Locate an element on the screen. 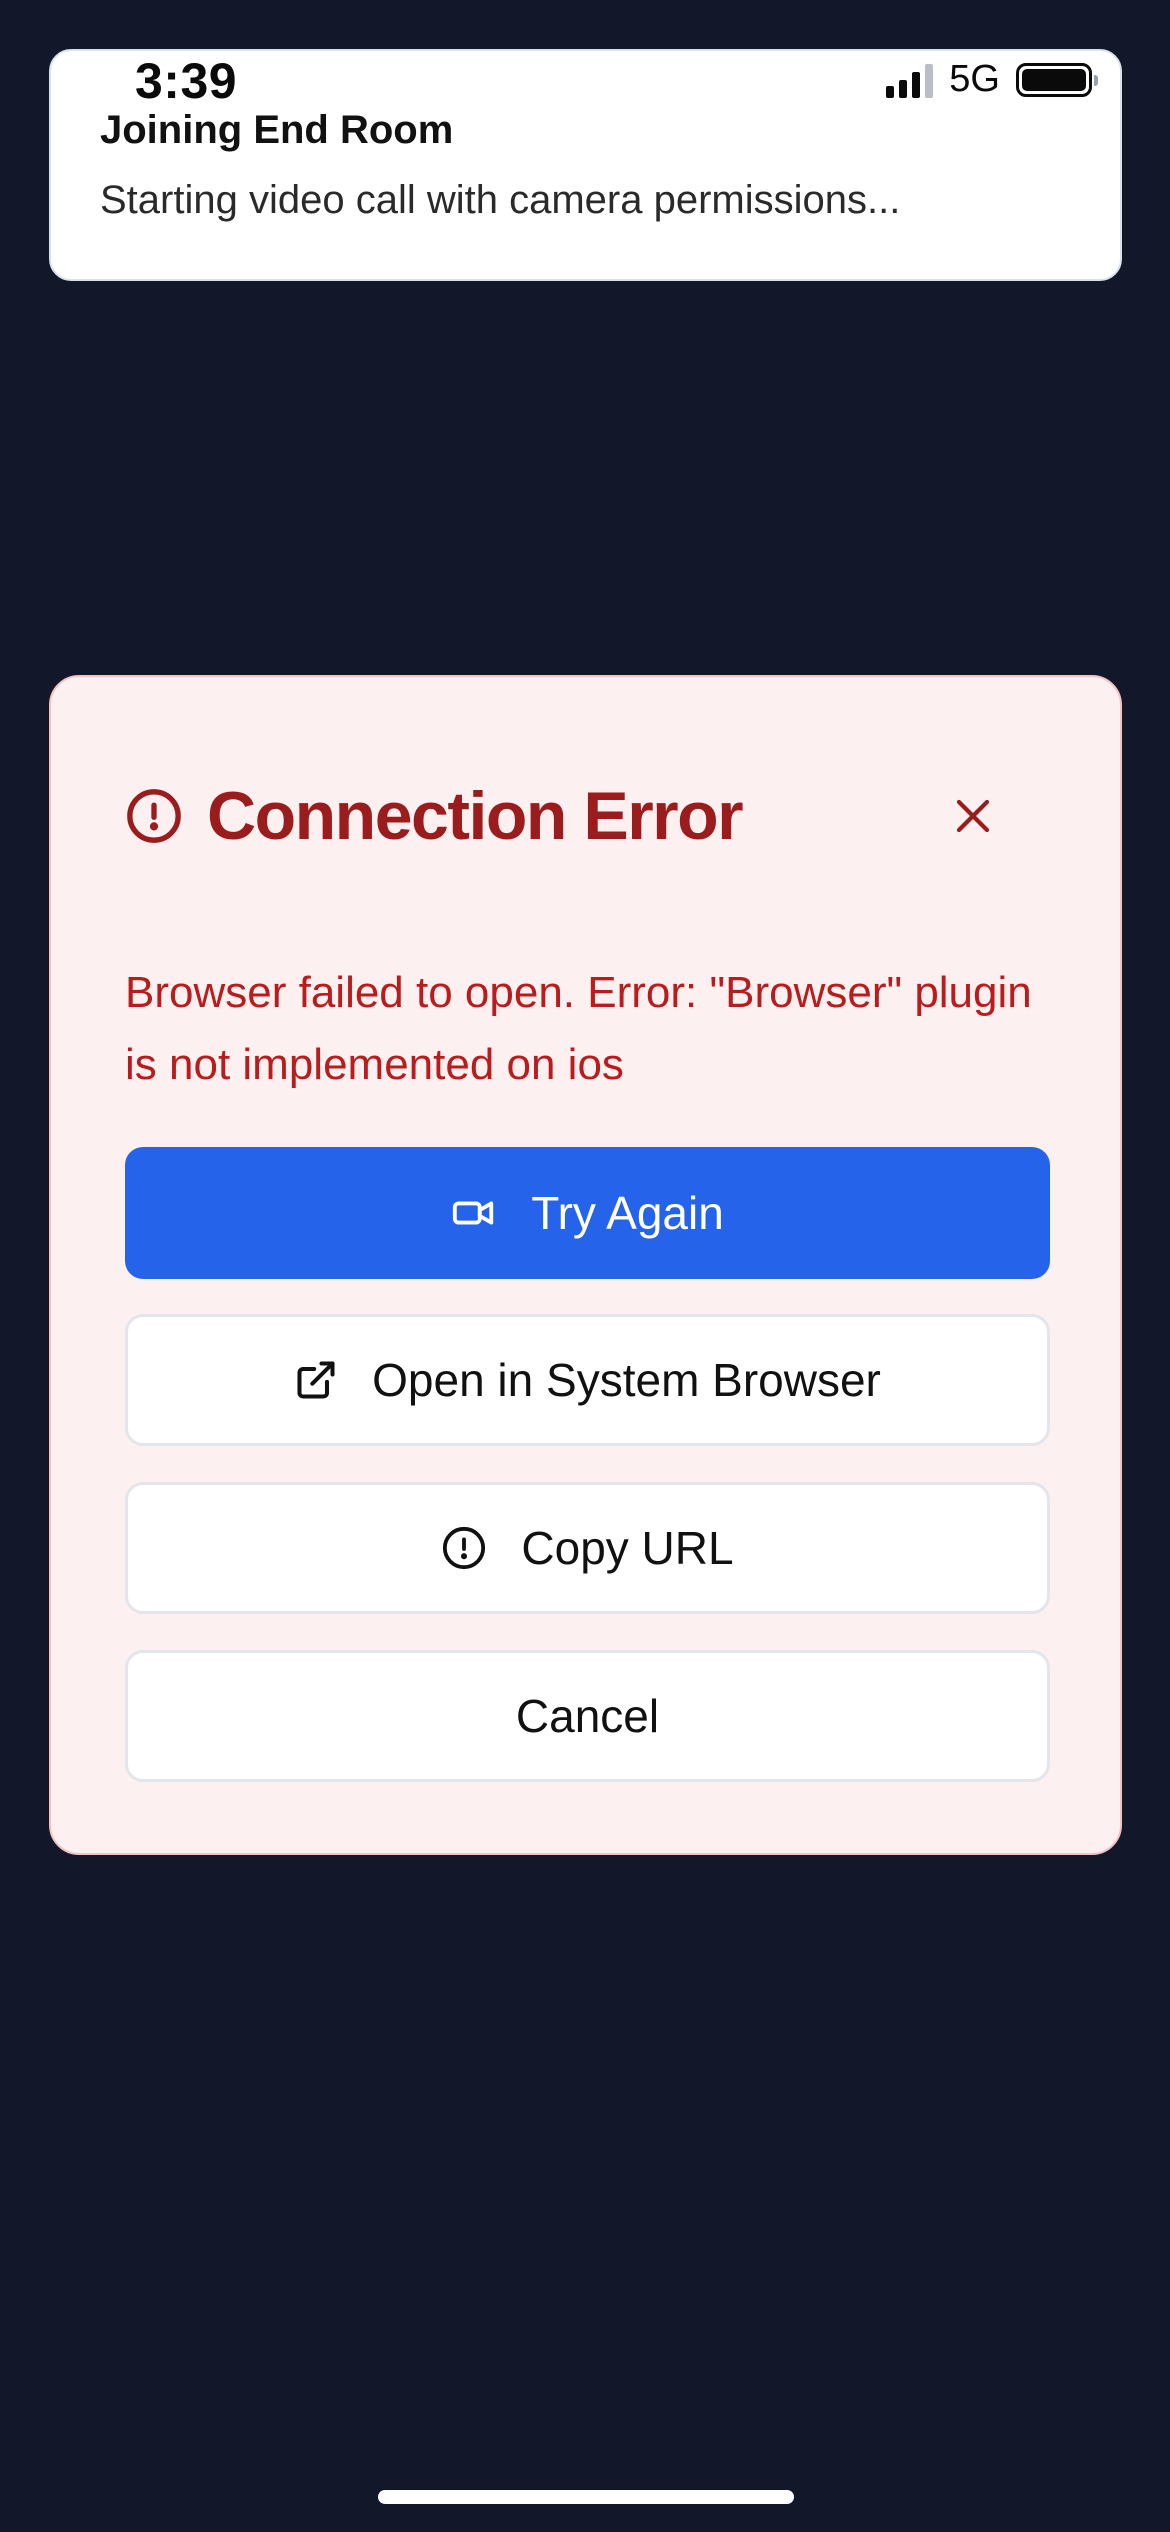  open-in-system-browser-label: Open in System Browser is located at coordinates (626, 1380).